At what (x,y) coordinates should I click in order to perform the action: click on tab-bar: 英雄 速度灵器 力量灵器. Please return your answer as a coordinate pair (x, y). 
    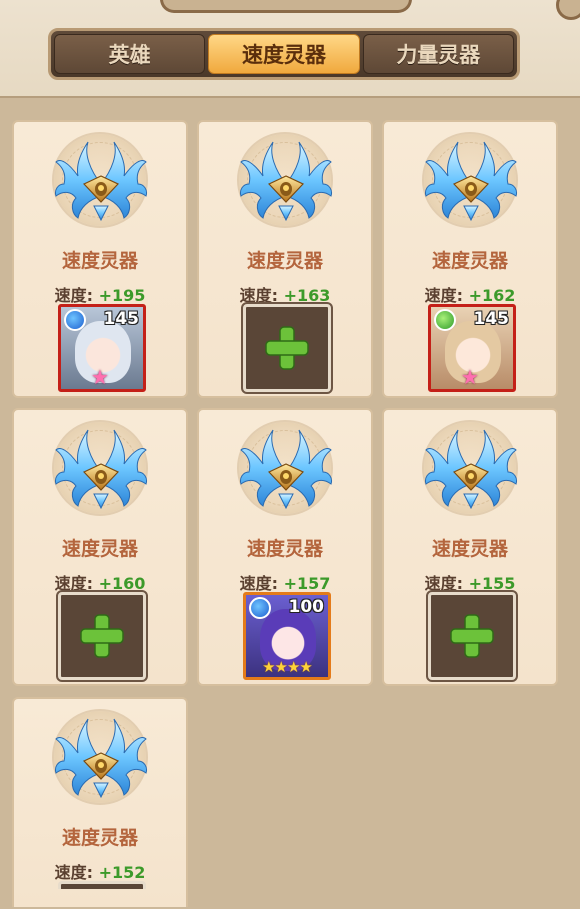
    Looking at the image, I should click on (284, 54).